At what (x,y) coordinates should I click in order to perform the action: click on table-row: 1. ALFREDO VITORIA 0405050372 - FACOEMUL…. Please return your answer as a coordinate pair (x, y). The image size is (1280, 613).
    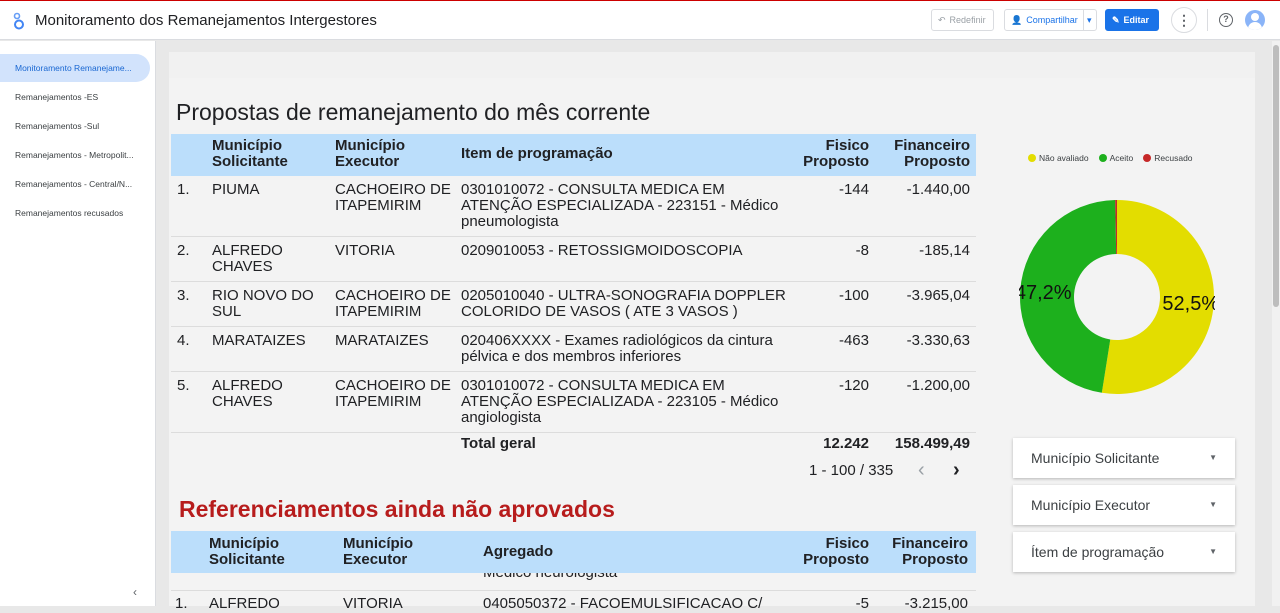
    Looking at the image, I should click on (573, 602).